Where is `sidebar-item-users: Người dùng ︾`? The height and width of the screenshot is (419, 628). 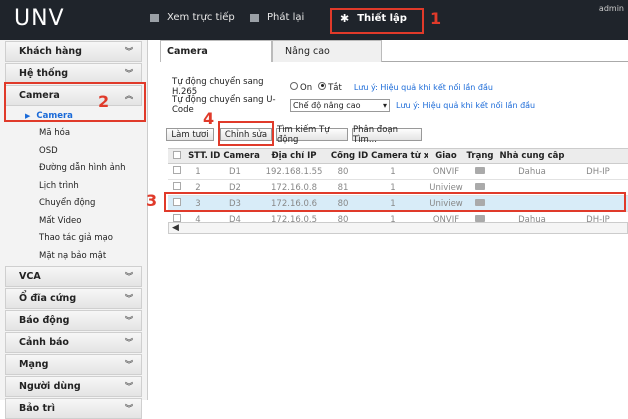
sidebar-item-users: Người dùng ︾ is located at coordinates (73, 386).